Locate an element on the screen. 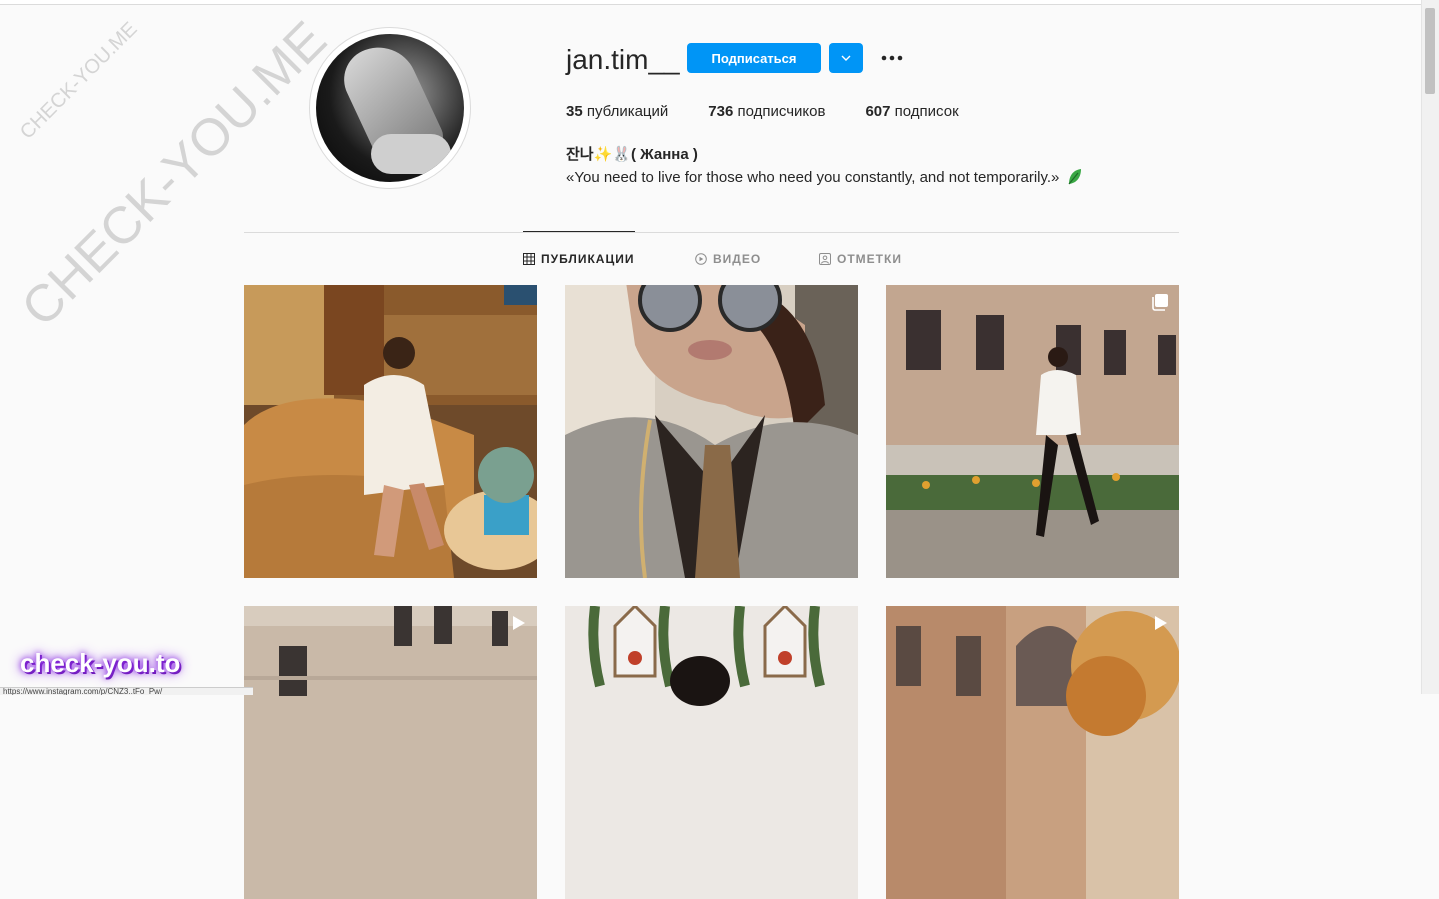 The height and width of the screenshot is (899, 1439). posts-stat: 35 публикаций is located at coordinates (617, 111).